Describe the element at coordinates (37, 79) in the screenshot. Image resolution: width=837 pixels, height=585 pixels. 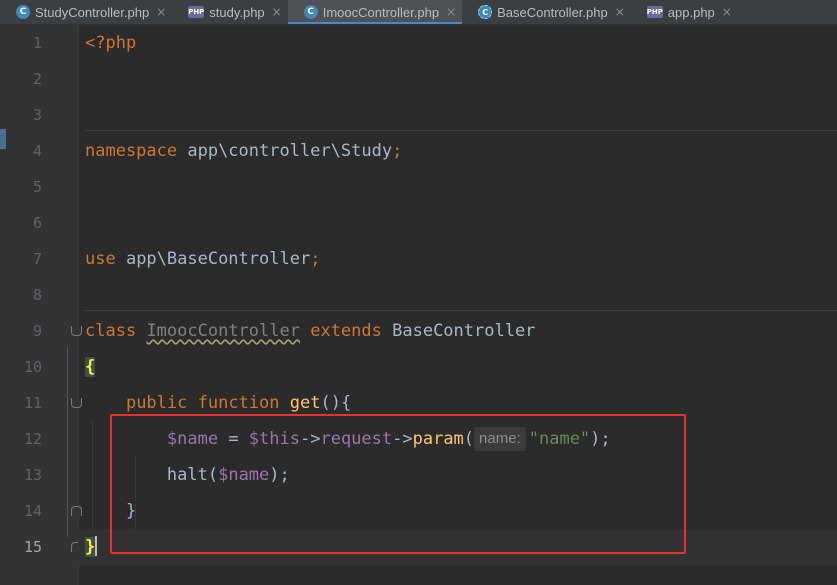
I see `line-number: 2` at that location.